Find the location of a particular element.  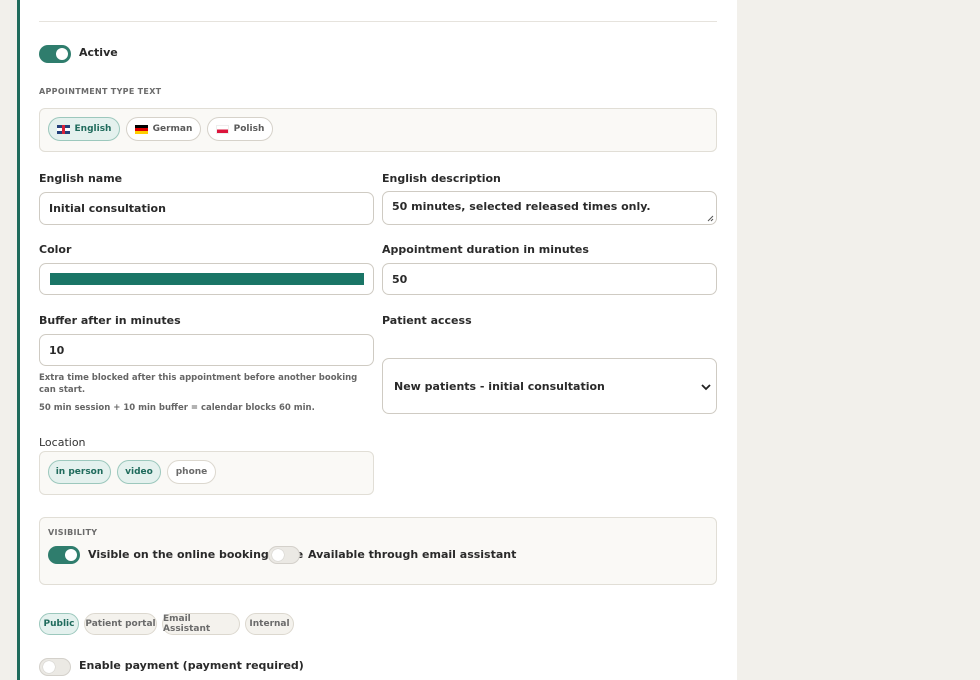

language-label: English is located at coordinates (93, 129).